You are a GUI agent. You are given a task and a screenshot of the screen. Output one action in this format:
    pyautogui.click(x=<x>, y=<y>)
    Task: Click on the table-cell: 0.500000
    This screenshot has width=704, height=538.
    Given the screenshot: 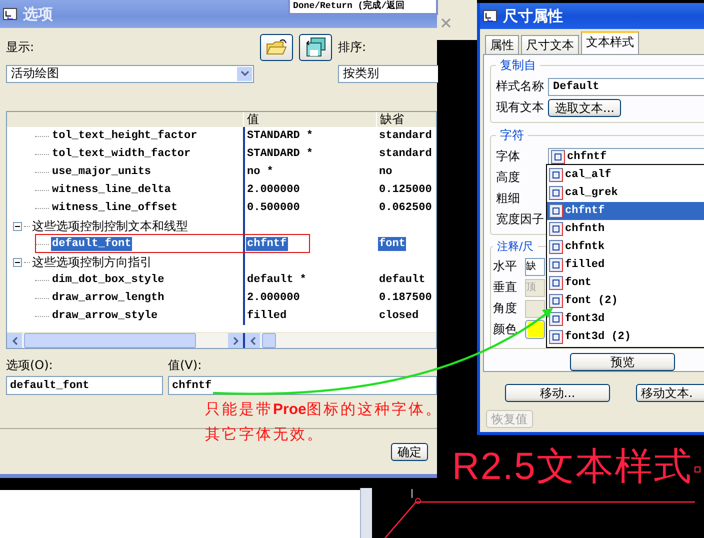 What is the action you would take?
    pyautogui.click(x=273, y=208)
    